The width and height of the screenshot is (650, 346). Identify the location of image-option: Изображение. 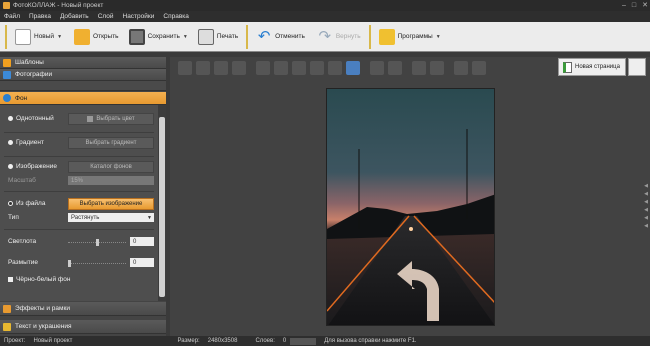
(32, 166).